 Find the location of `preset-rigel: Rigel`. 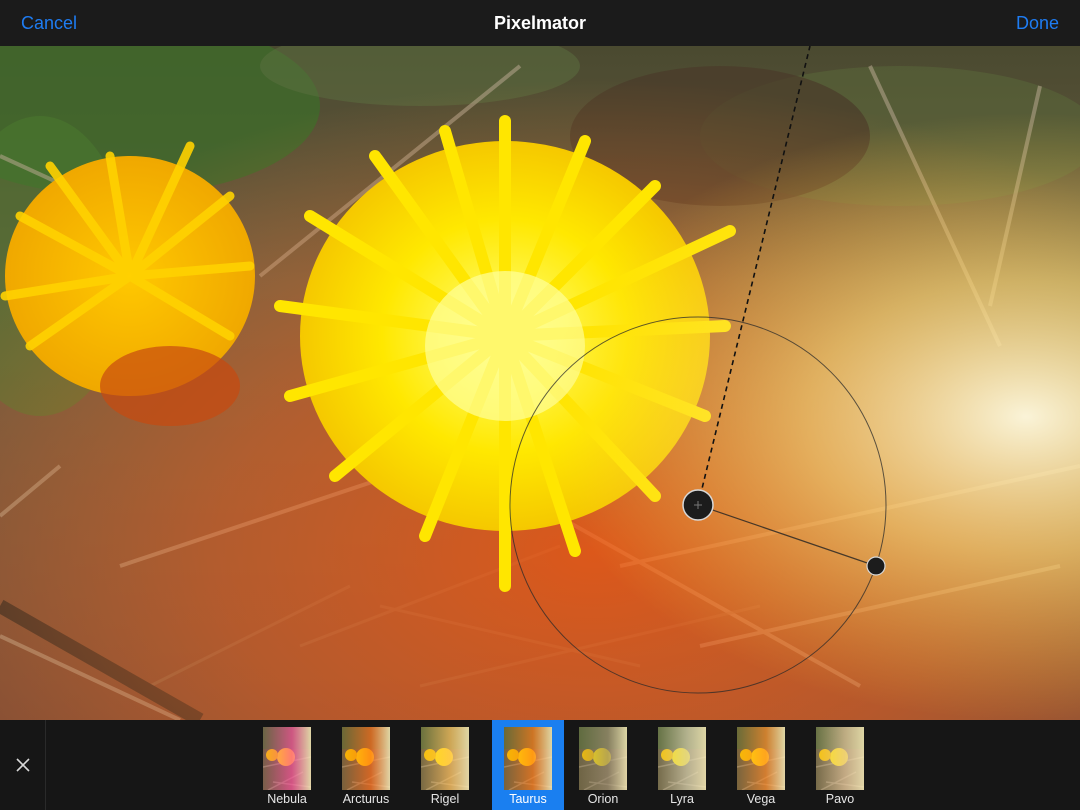

preset-rigel: Rigel is located at coordinates (452, 765).